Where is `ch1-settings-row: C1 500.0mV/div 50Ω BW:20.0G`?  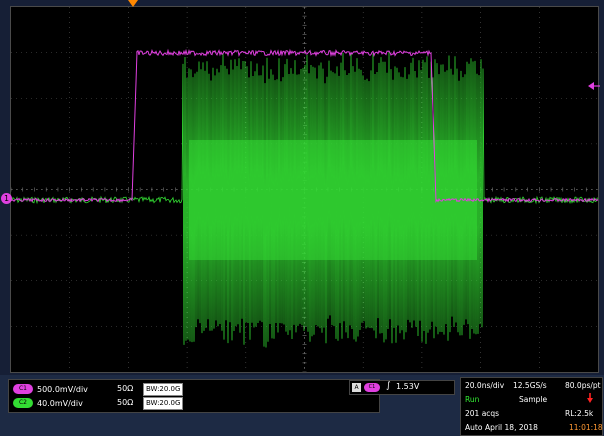 ch1-settings-row: C1 500.0mV/div 50Ω BW:20.0G is located at coordinates (98, 390).